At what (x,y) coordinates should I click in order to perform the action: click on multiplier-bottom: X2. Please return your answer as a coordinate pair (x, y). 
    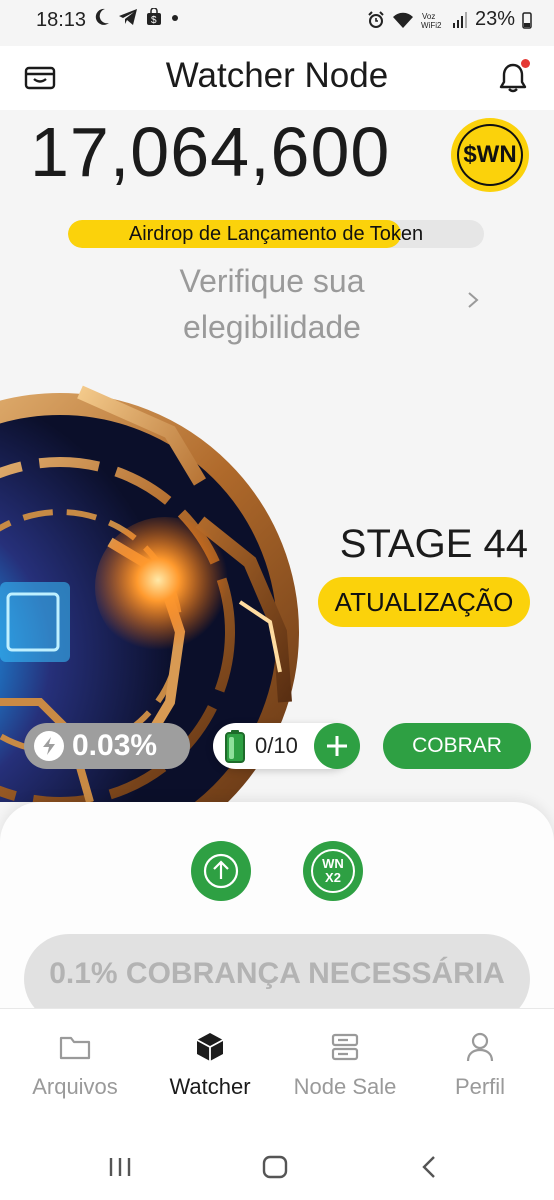
    Looking at the image, I should click on (333, 877).